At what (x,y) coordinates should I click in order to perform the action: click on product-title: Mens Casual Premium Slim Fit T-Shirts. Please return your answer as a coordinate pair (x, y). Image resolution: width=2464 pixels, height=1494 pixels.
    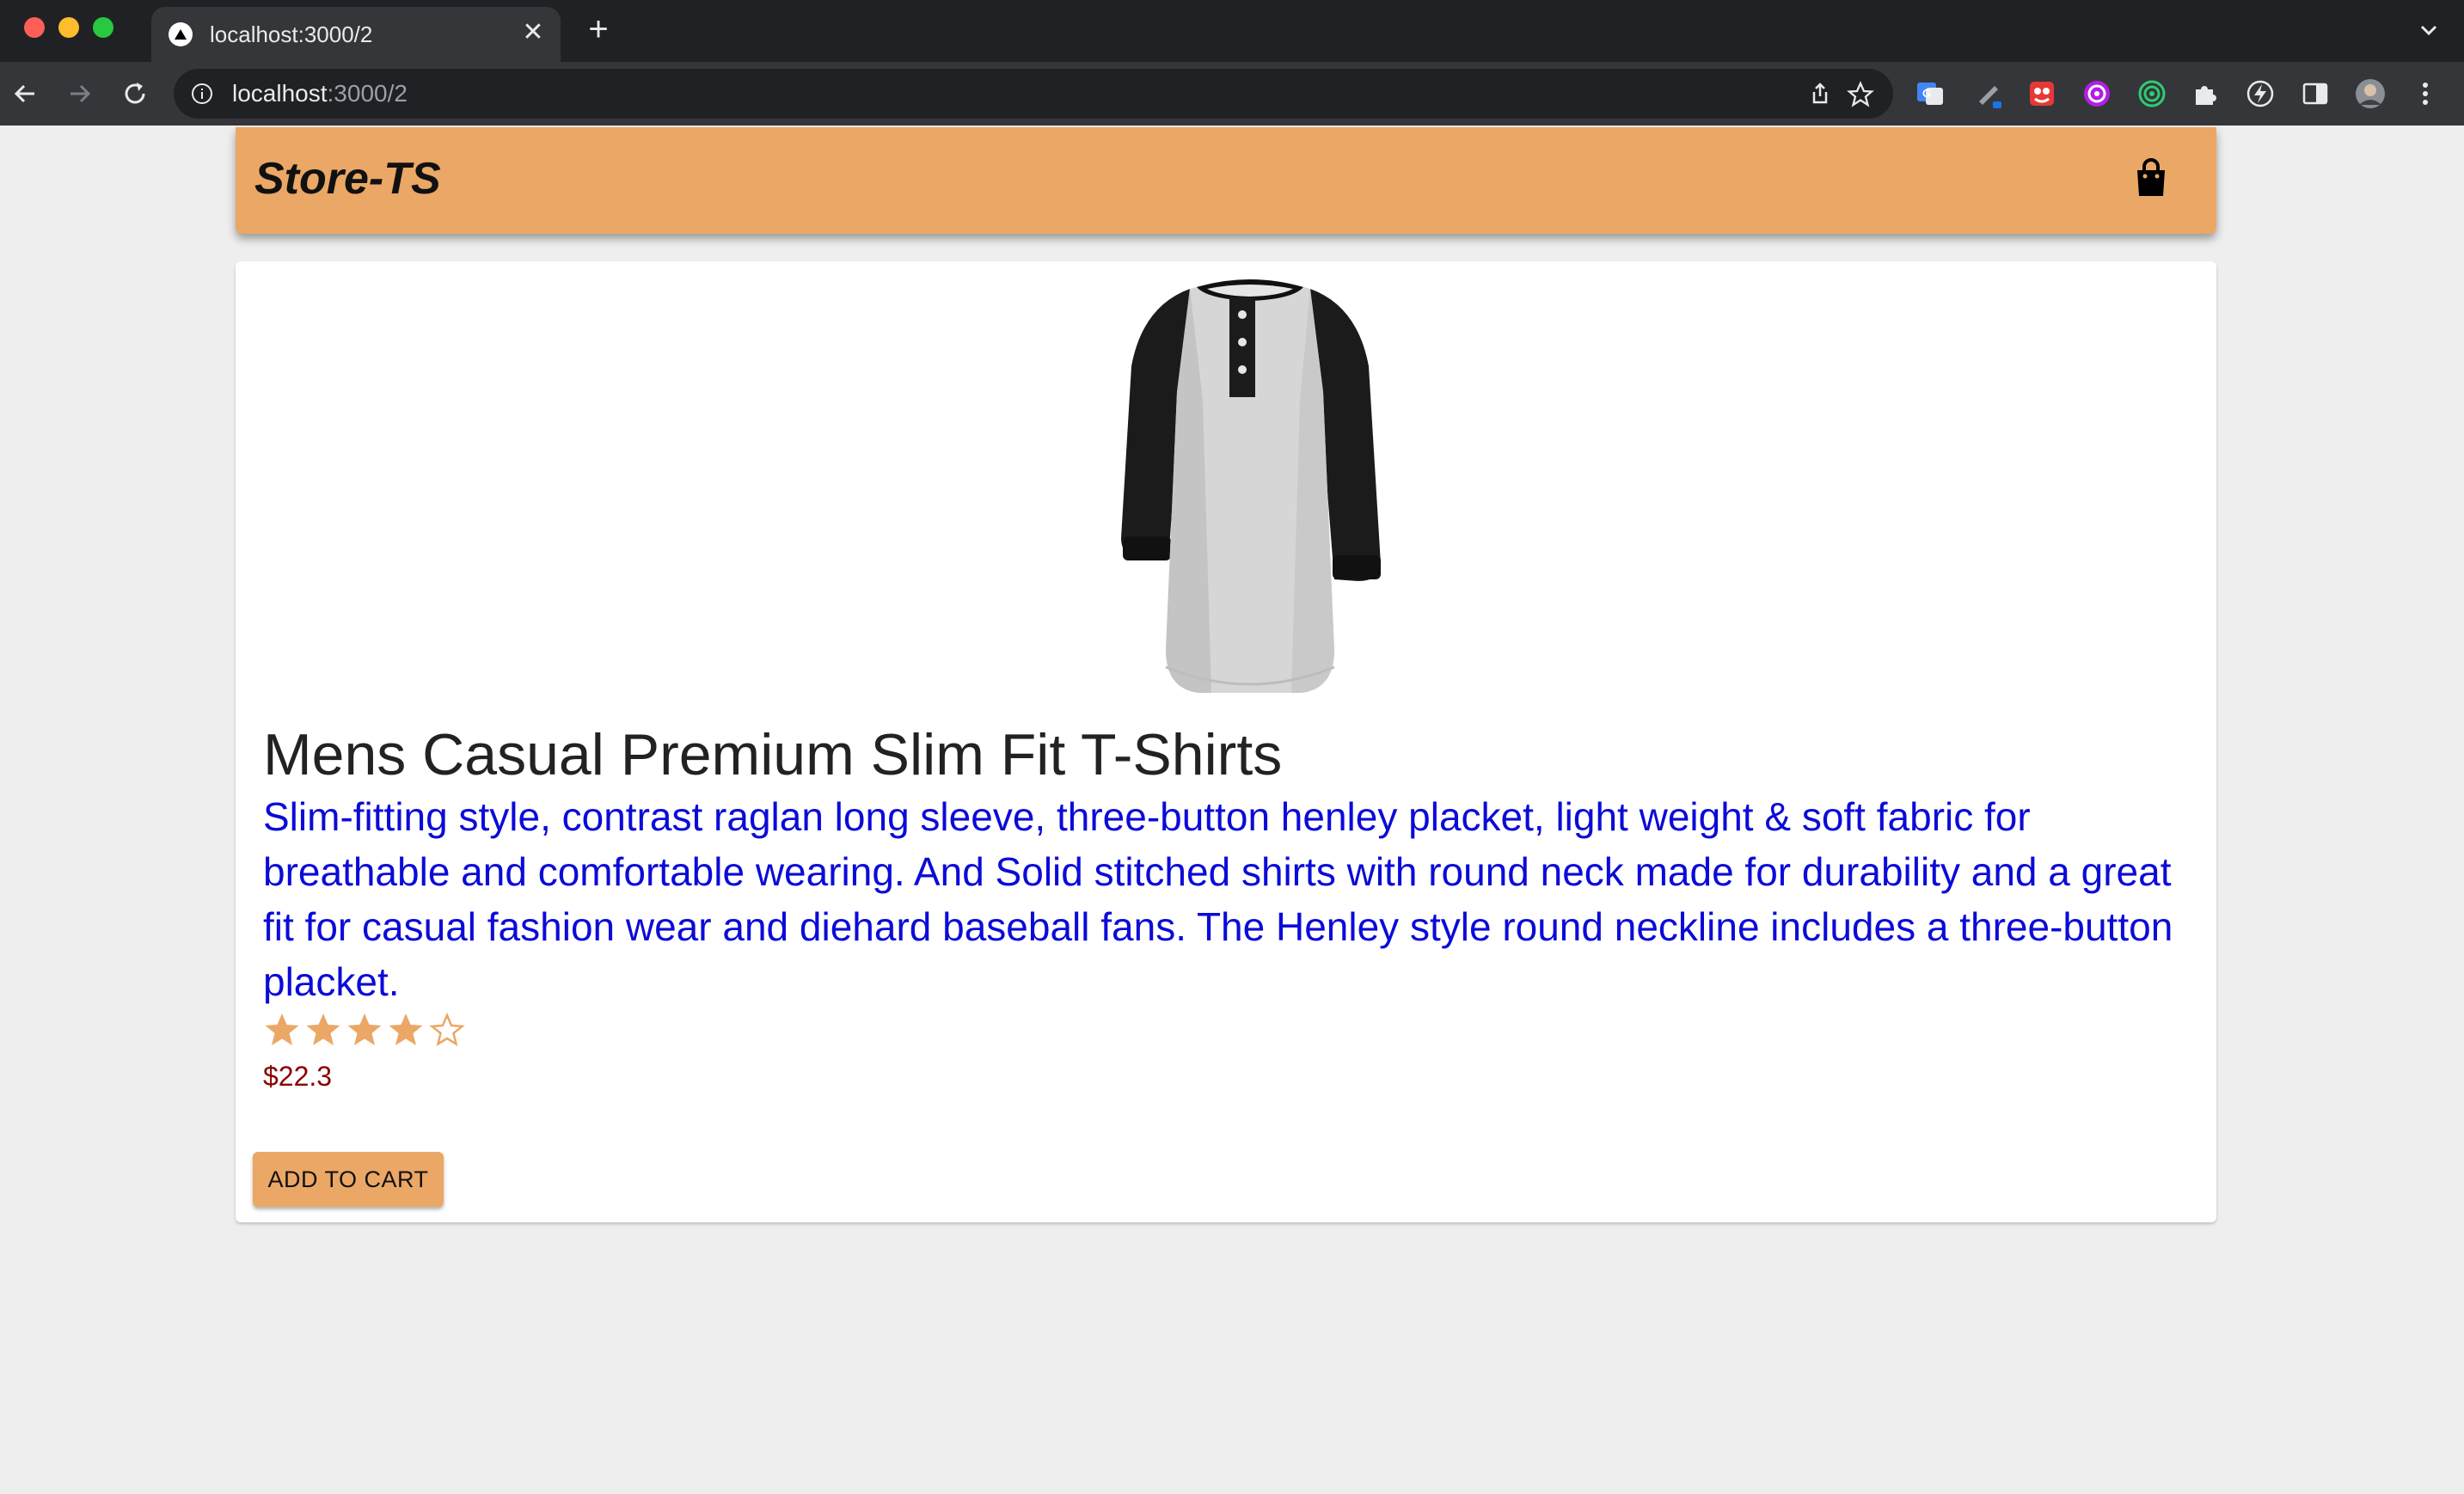
    Looking at the image, I should click on (773, 754).